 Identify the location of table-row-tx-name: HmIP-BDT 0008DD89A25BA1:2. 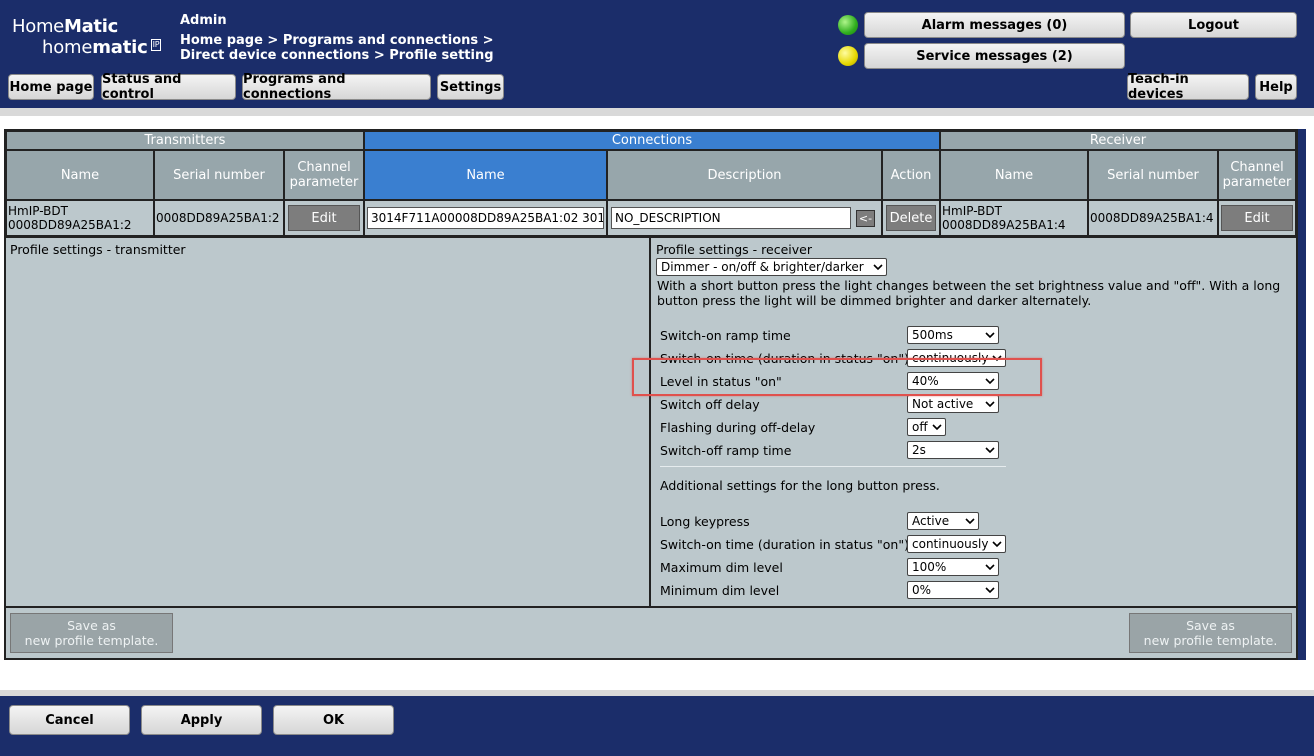
(80, 218).